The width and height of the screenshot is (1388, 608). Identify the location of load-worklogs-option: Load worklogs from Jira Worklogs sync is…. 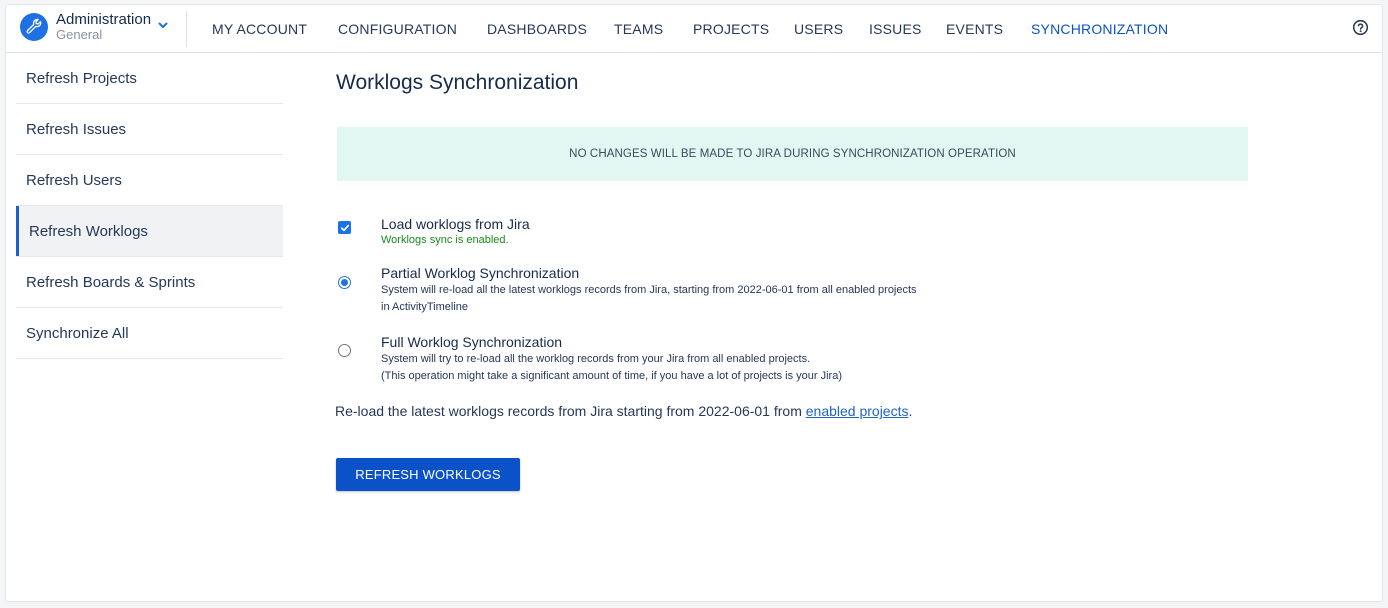
(455, 231).